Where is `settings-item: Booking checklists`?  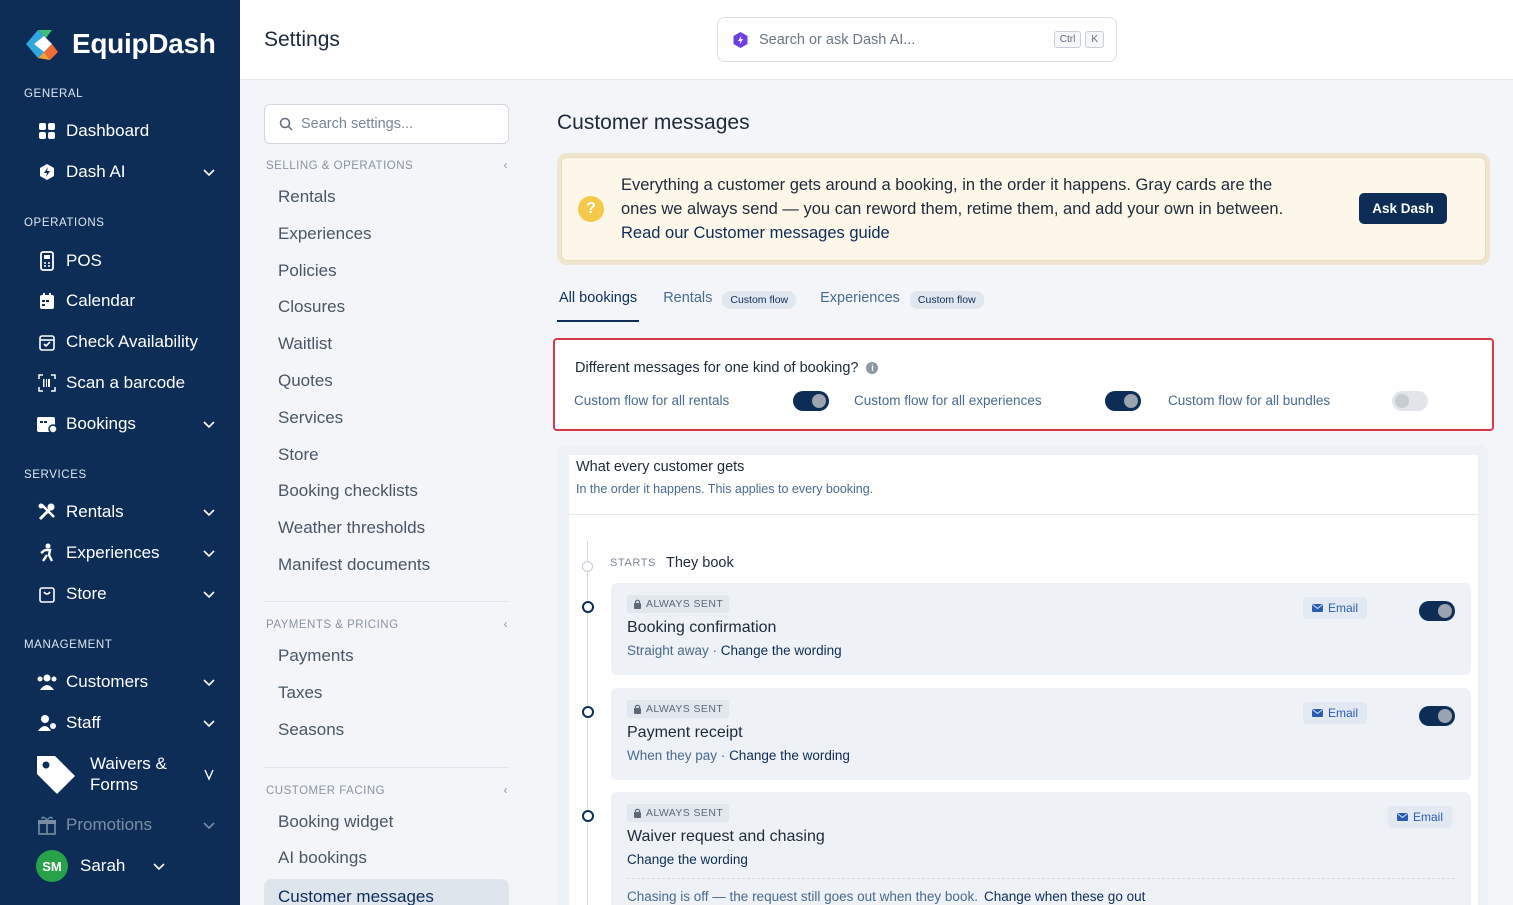
settings-item: Booking checklists is located at coordinates (348, 491).